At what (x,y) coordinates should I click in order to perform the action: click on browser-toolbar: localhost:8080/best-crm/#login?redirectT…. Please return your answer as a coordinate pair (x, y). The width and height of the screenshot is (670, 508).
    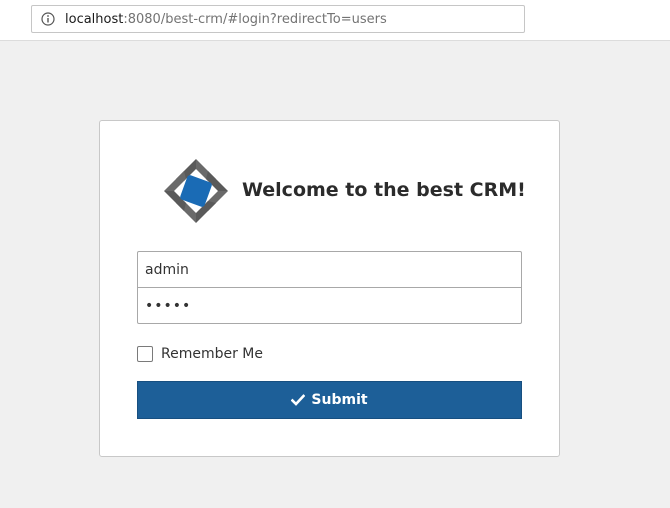
    Looking at the image, I should click on (335, 20).